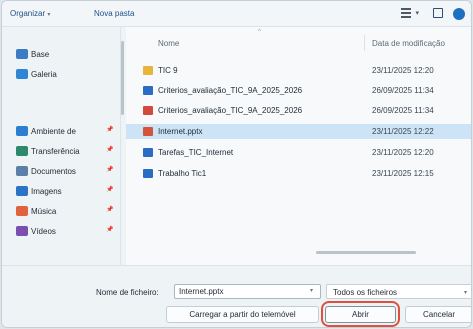 The image size is (473, 329). What do you see at coordinates (180, 131) in the screenshot?
I see `file-name: Internet.pptx` at bounding box center [180, 131].